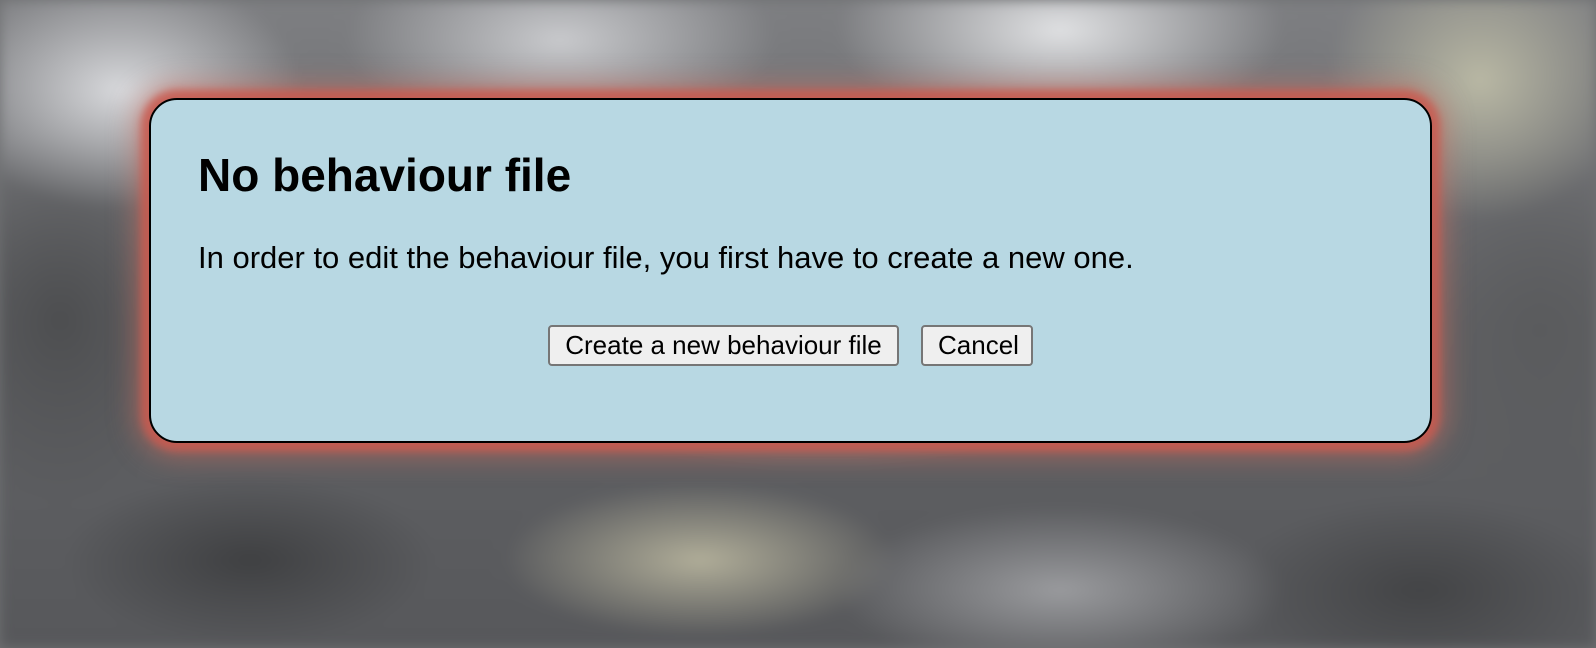 The image size is (1596, 648). I want to click on dialog-button-row: Create a new behaviour file Cancel, so click(790, 345).